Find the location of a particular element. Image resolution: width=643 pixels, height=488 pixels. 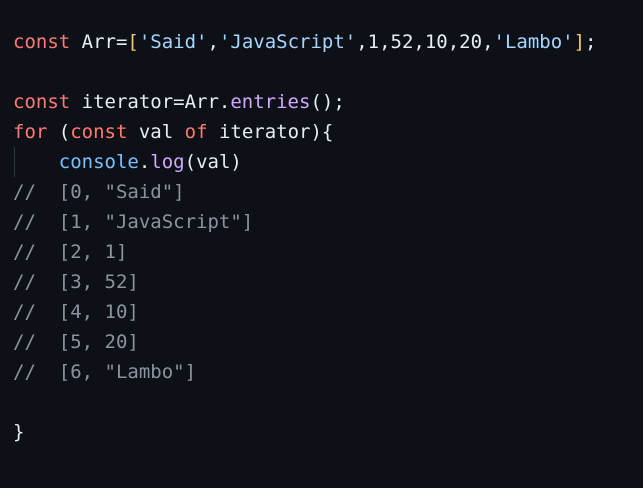

comment-line: // [2, 1] is located at coordinates (70, 252).